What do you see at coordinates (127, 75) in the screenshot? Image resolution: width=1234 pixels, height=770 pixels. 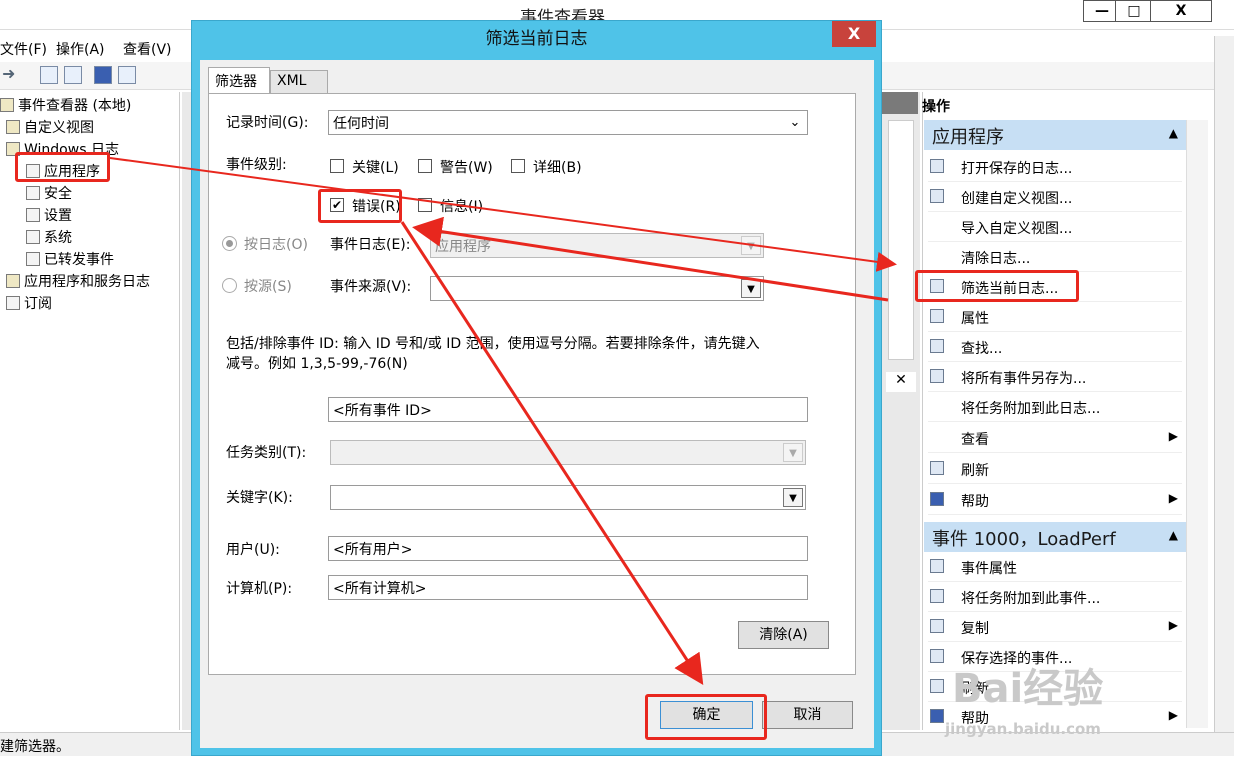 I see `show-action-pane-icon` at bounding box center [127, 75].